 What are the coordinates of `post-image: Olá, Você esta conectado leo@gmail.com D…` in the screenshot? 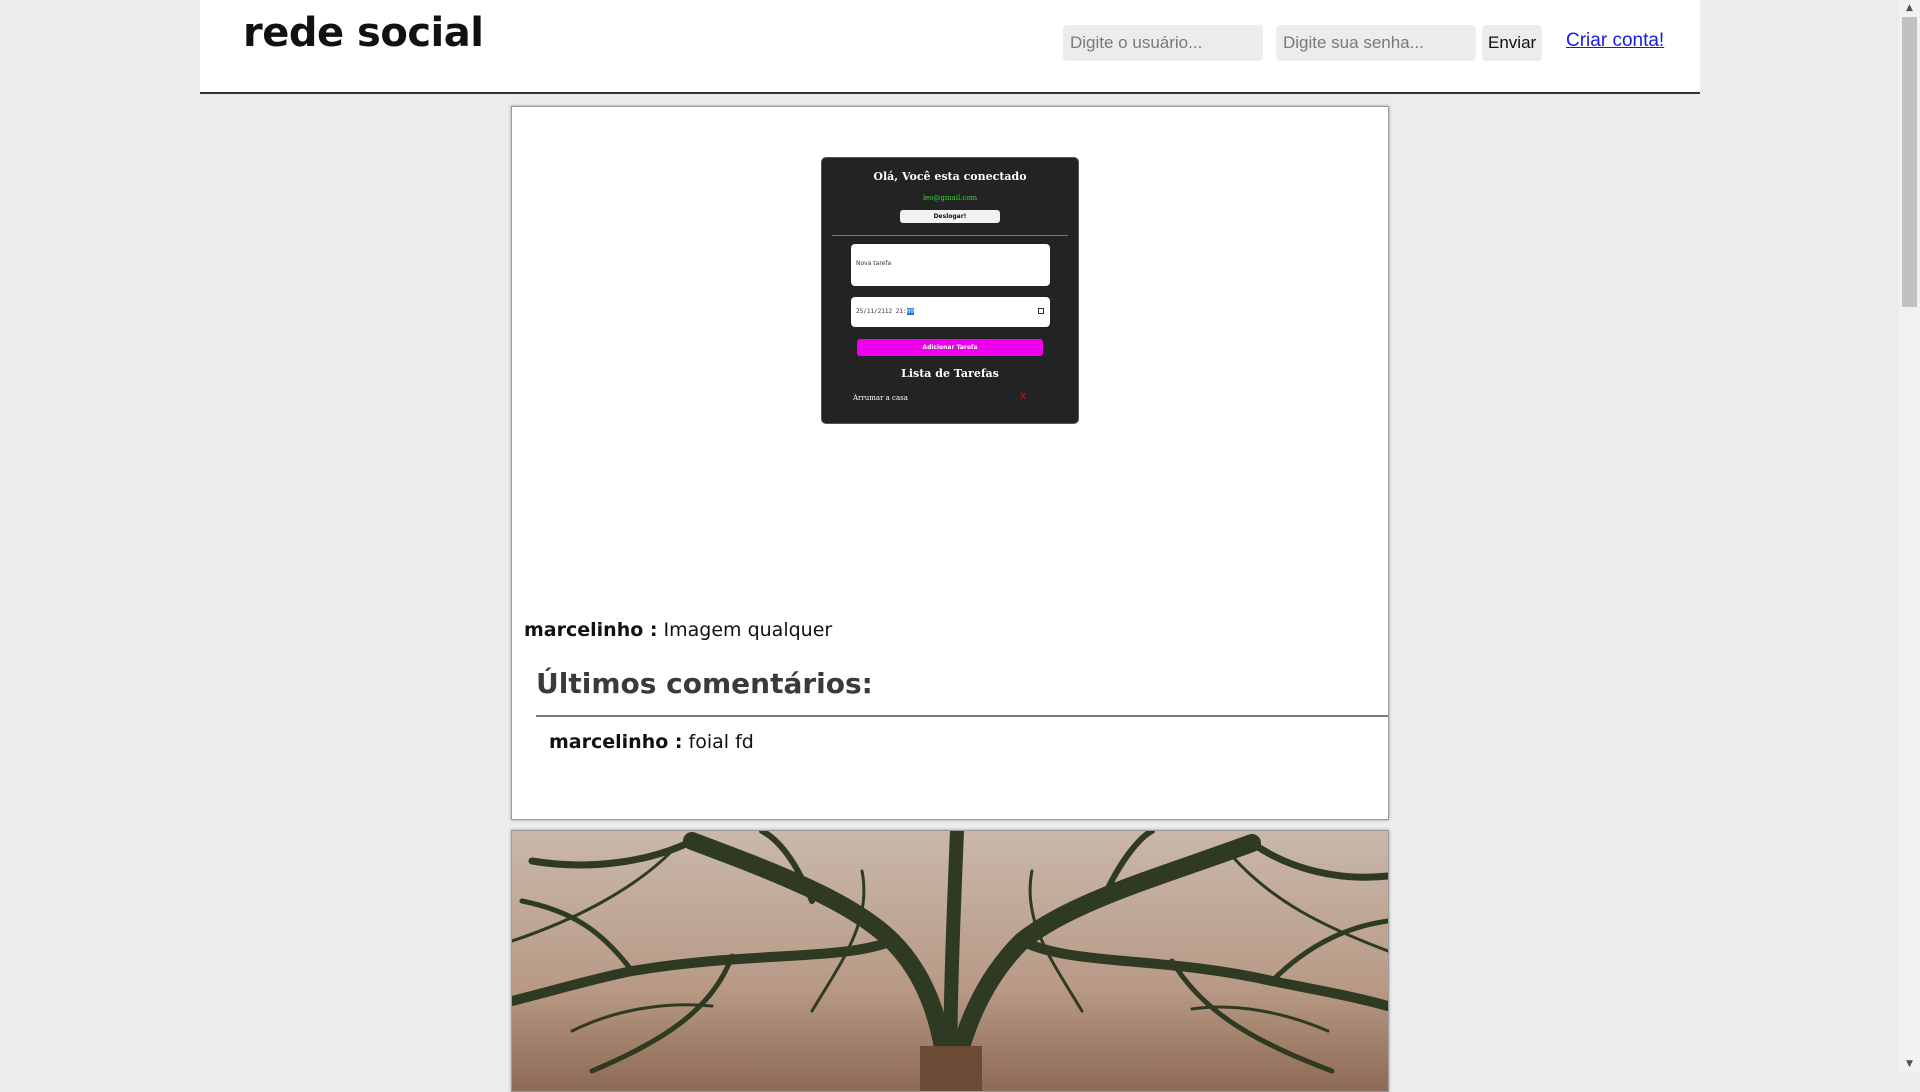 It's located at (950, 290).